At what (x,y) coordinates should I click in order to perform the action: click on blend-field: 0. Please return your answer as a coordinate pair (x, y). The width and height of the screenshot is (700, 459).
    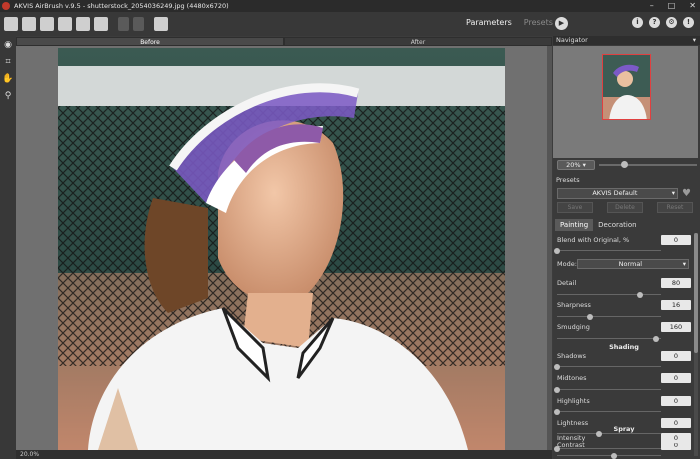
    Looking at the image, I should click on (676, 240).